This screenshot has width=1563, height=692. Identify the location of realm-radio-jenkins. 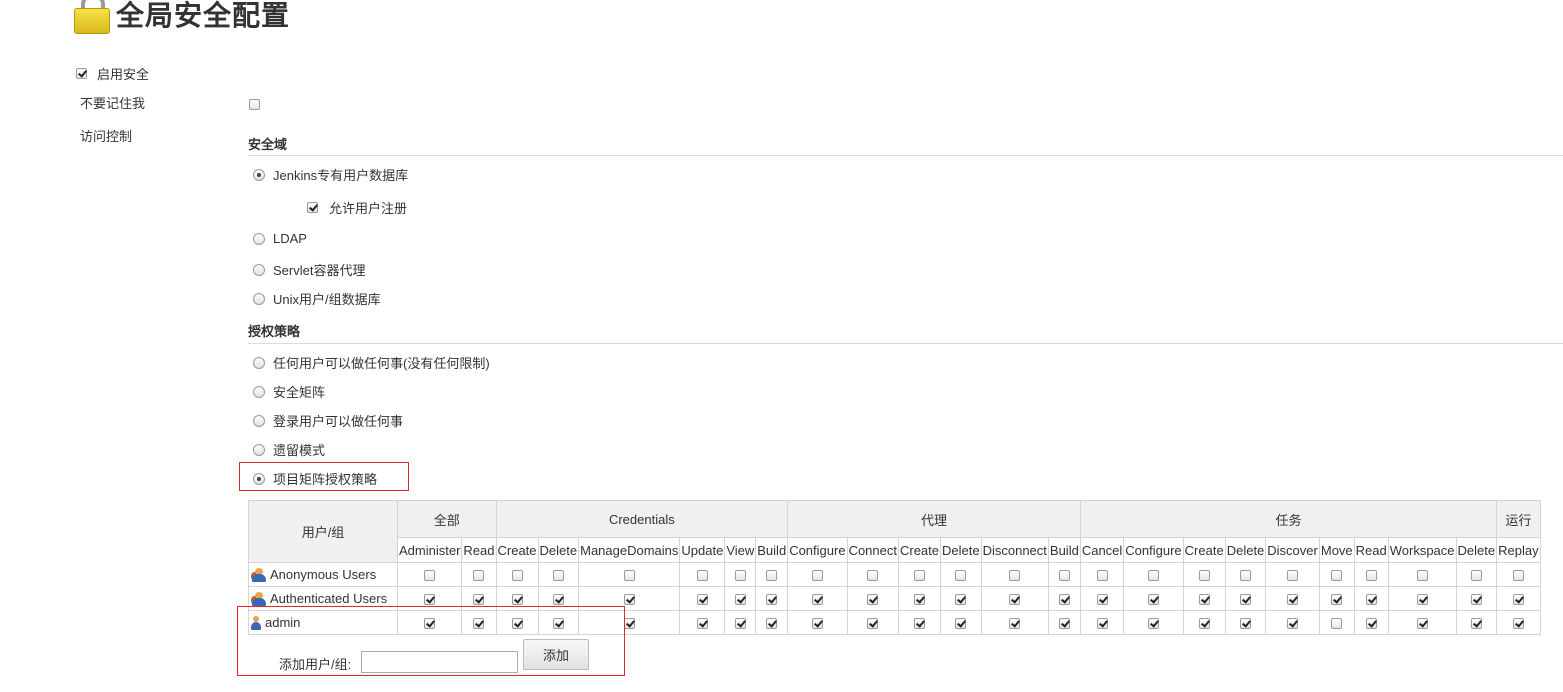
(259, 174).